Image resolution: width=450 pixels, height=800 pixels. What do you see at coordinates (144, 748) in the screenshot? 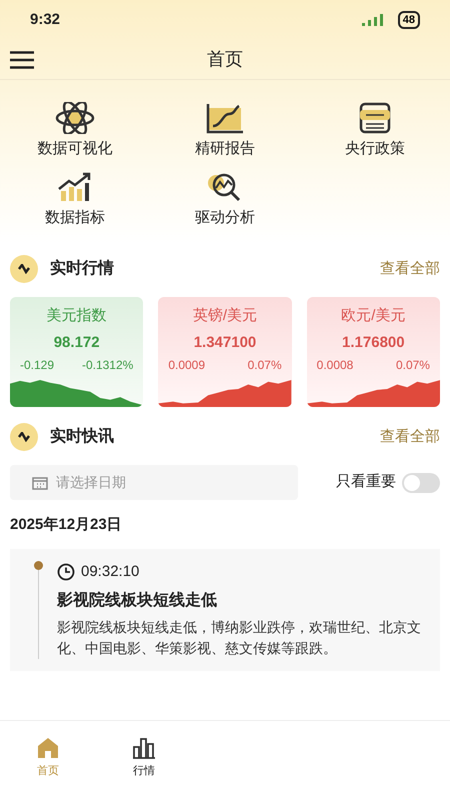
I see `bar-chart-icon` at bounding box center [144, 748].